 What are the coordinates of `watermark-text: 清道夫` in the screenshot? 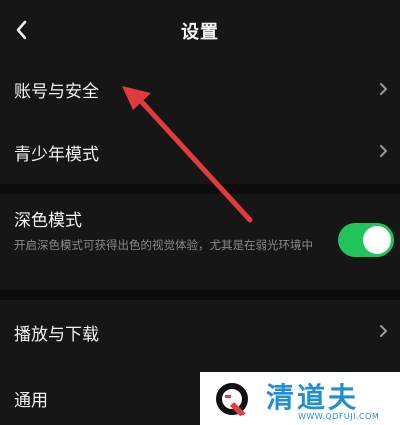 It's located at (313, 397).